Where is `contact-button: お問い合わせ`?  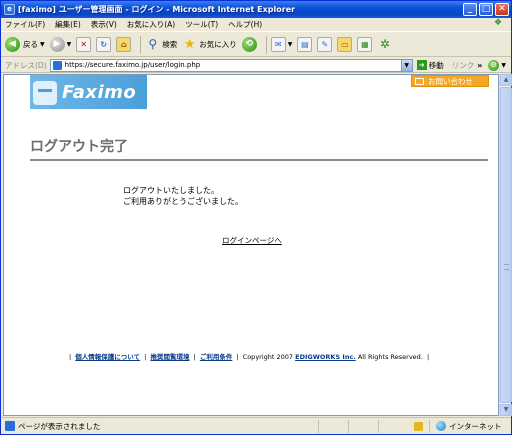 contact-button: お問い合わせ is located at coordinates (450, 81).